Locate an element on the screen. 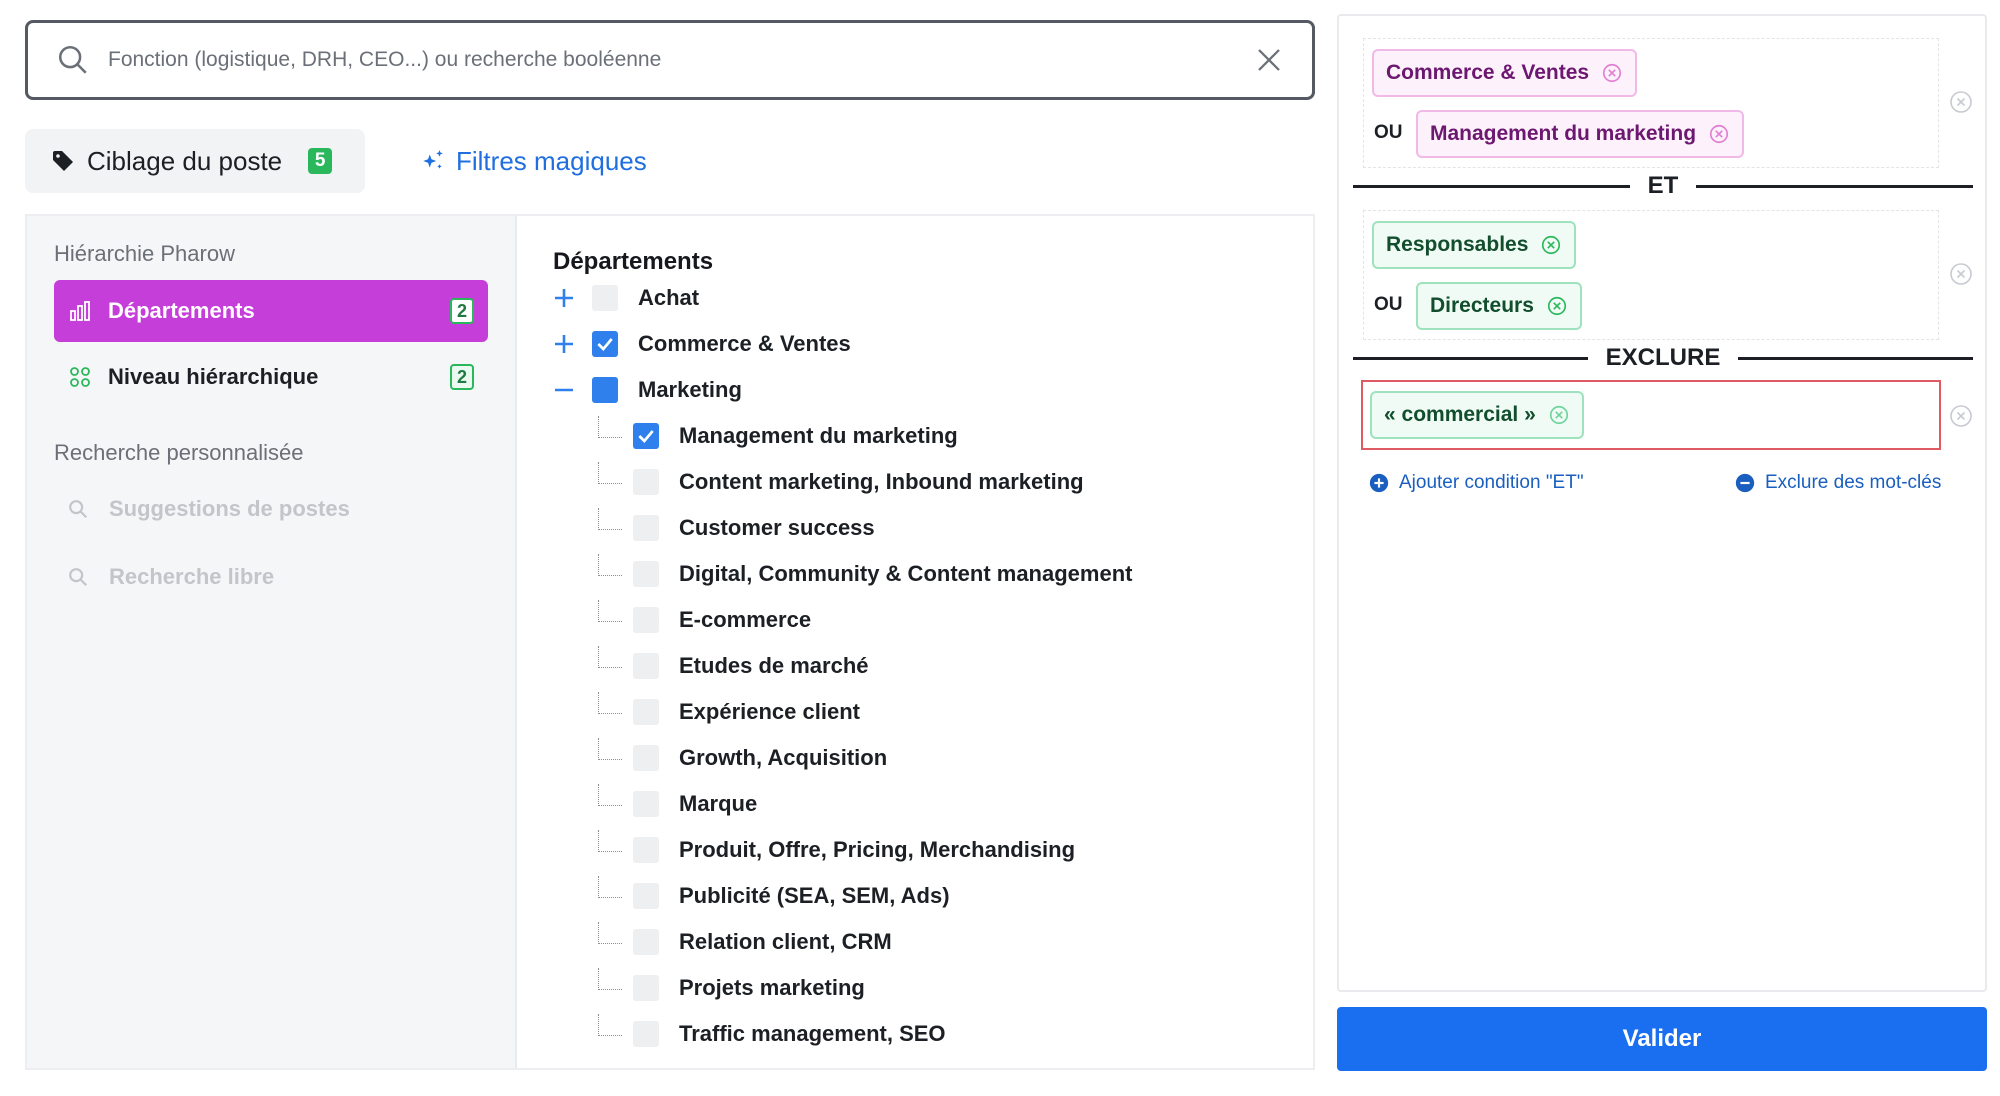  tab-filtres-magiques: Filtres magiques is located at coordinates (533, 161).